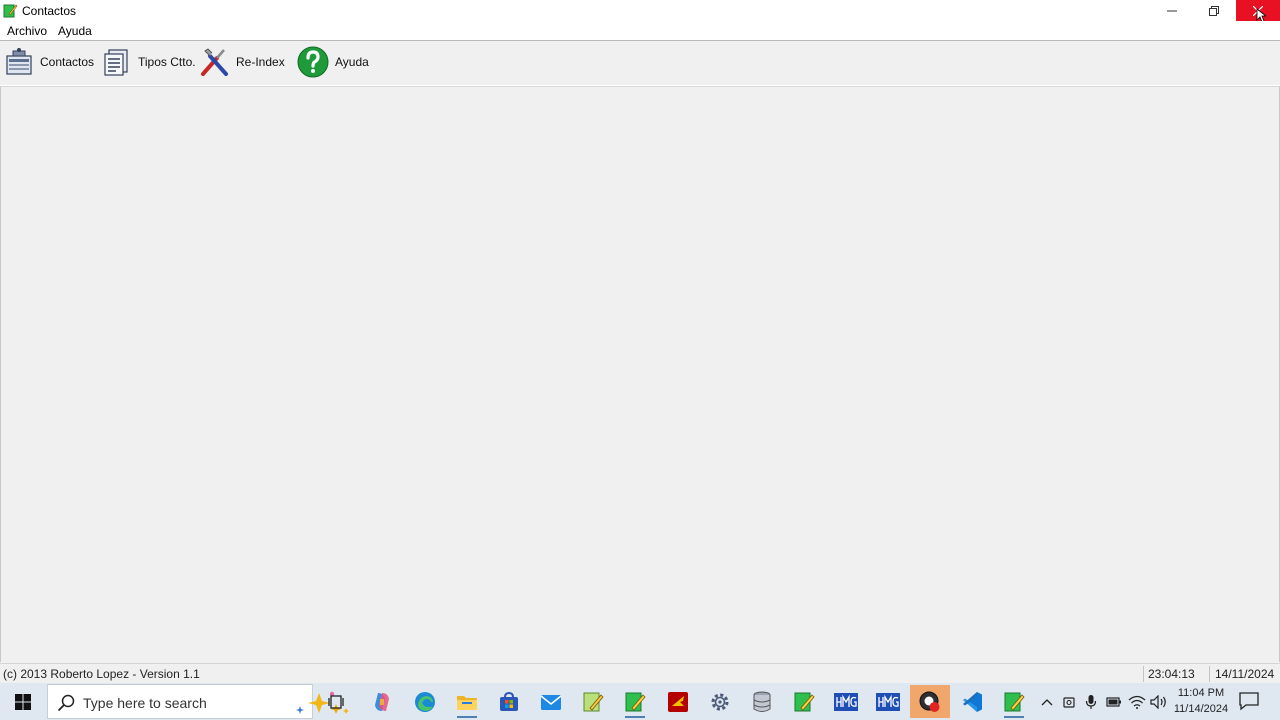  I want to click on taskbar-database, so click(762, 701).